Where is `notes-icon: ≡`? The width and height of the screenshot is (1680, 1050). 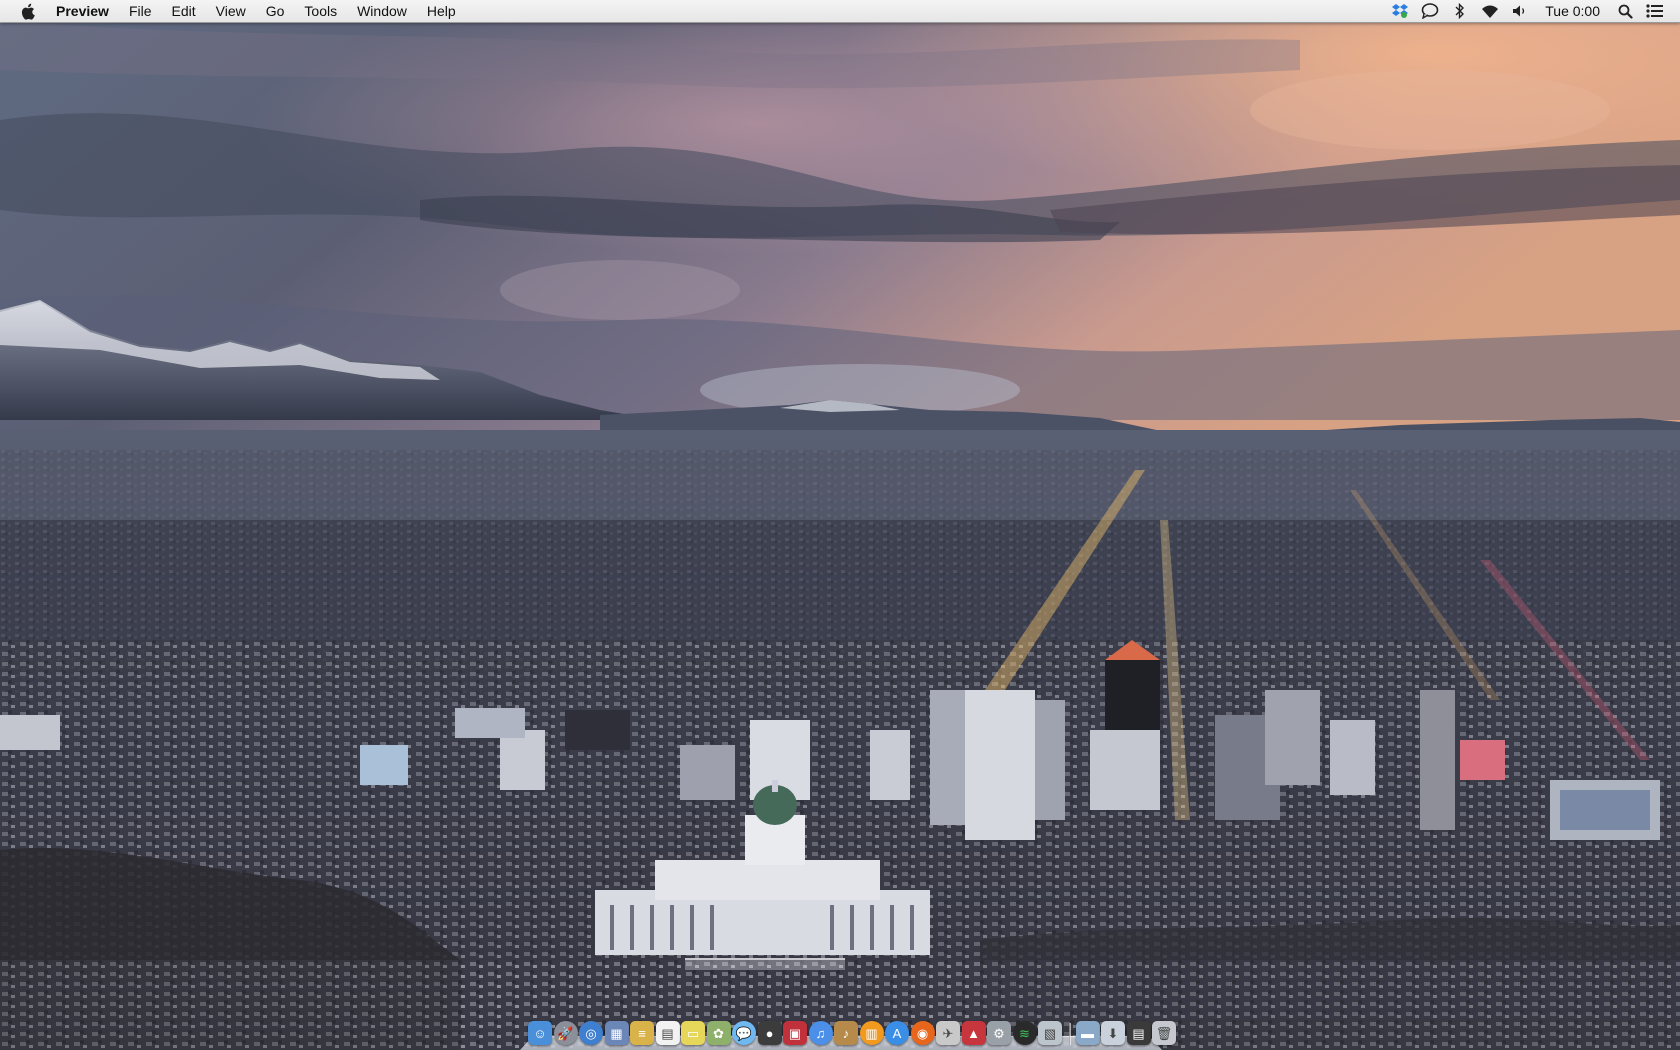
notes-icon: ≡ is located at coordinates (642, 1033).